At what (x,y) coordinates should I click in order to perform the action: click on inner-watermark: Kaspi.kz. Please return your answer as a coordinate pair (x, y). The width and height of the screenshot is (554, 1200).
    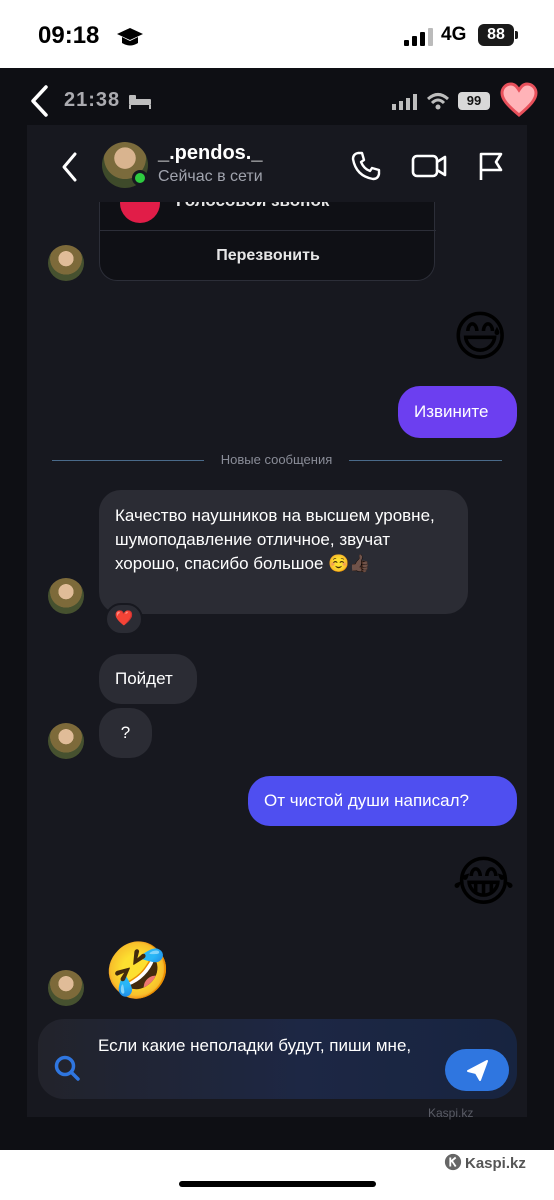
    Looking at the image, I should click on (451, 1113).